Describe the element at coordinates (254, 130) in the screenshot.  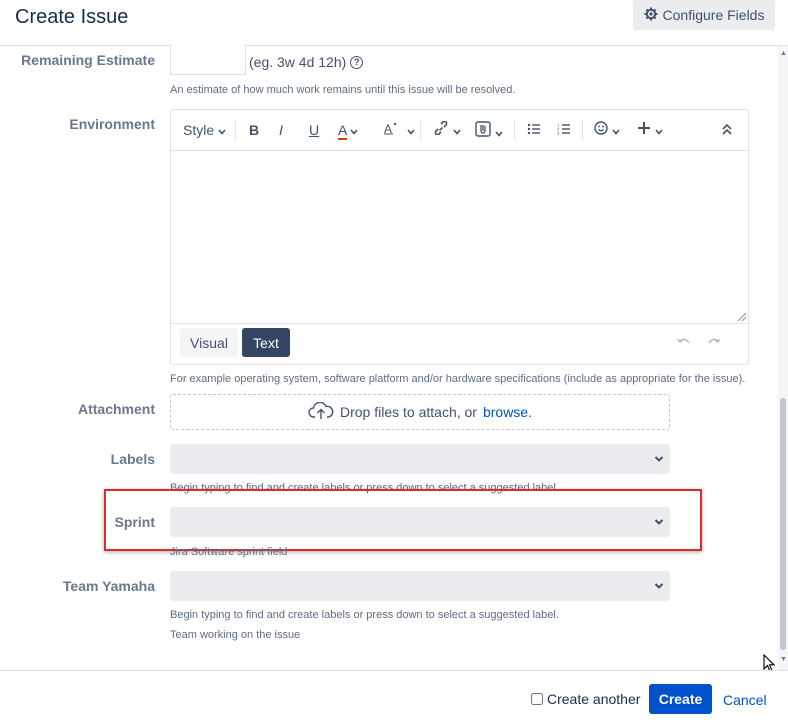
I see `bold-button: B` at that location.